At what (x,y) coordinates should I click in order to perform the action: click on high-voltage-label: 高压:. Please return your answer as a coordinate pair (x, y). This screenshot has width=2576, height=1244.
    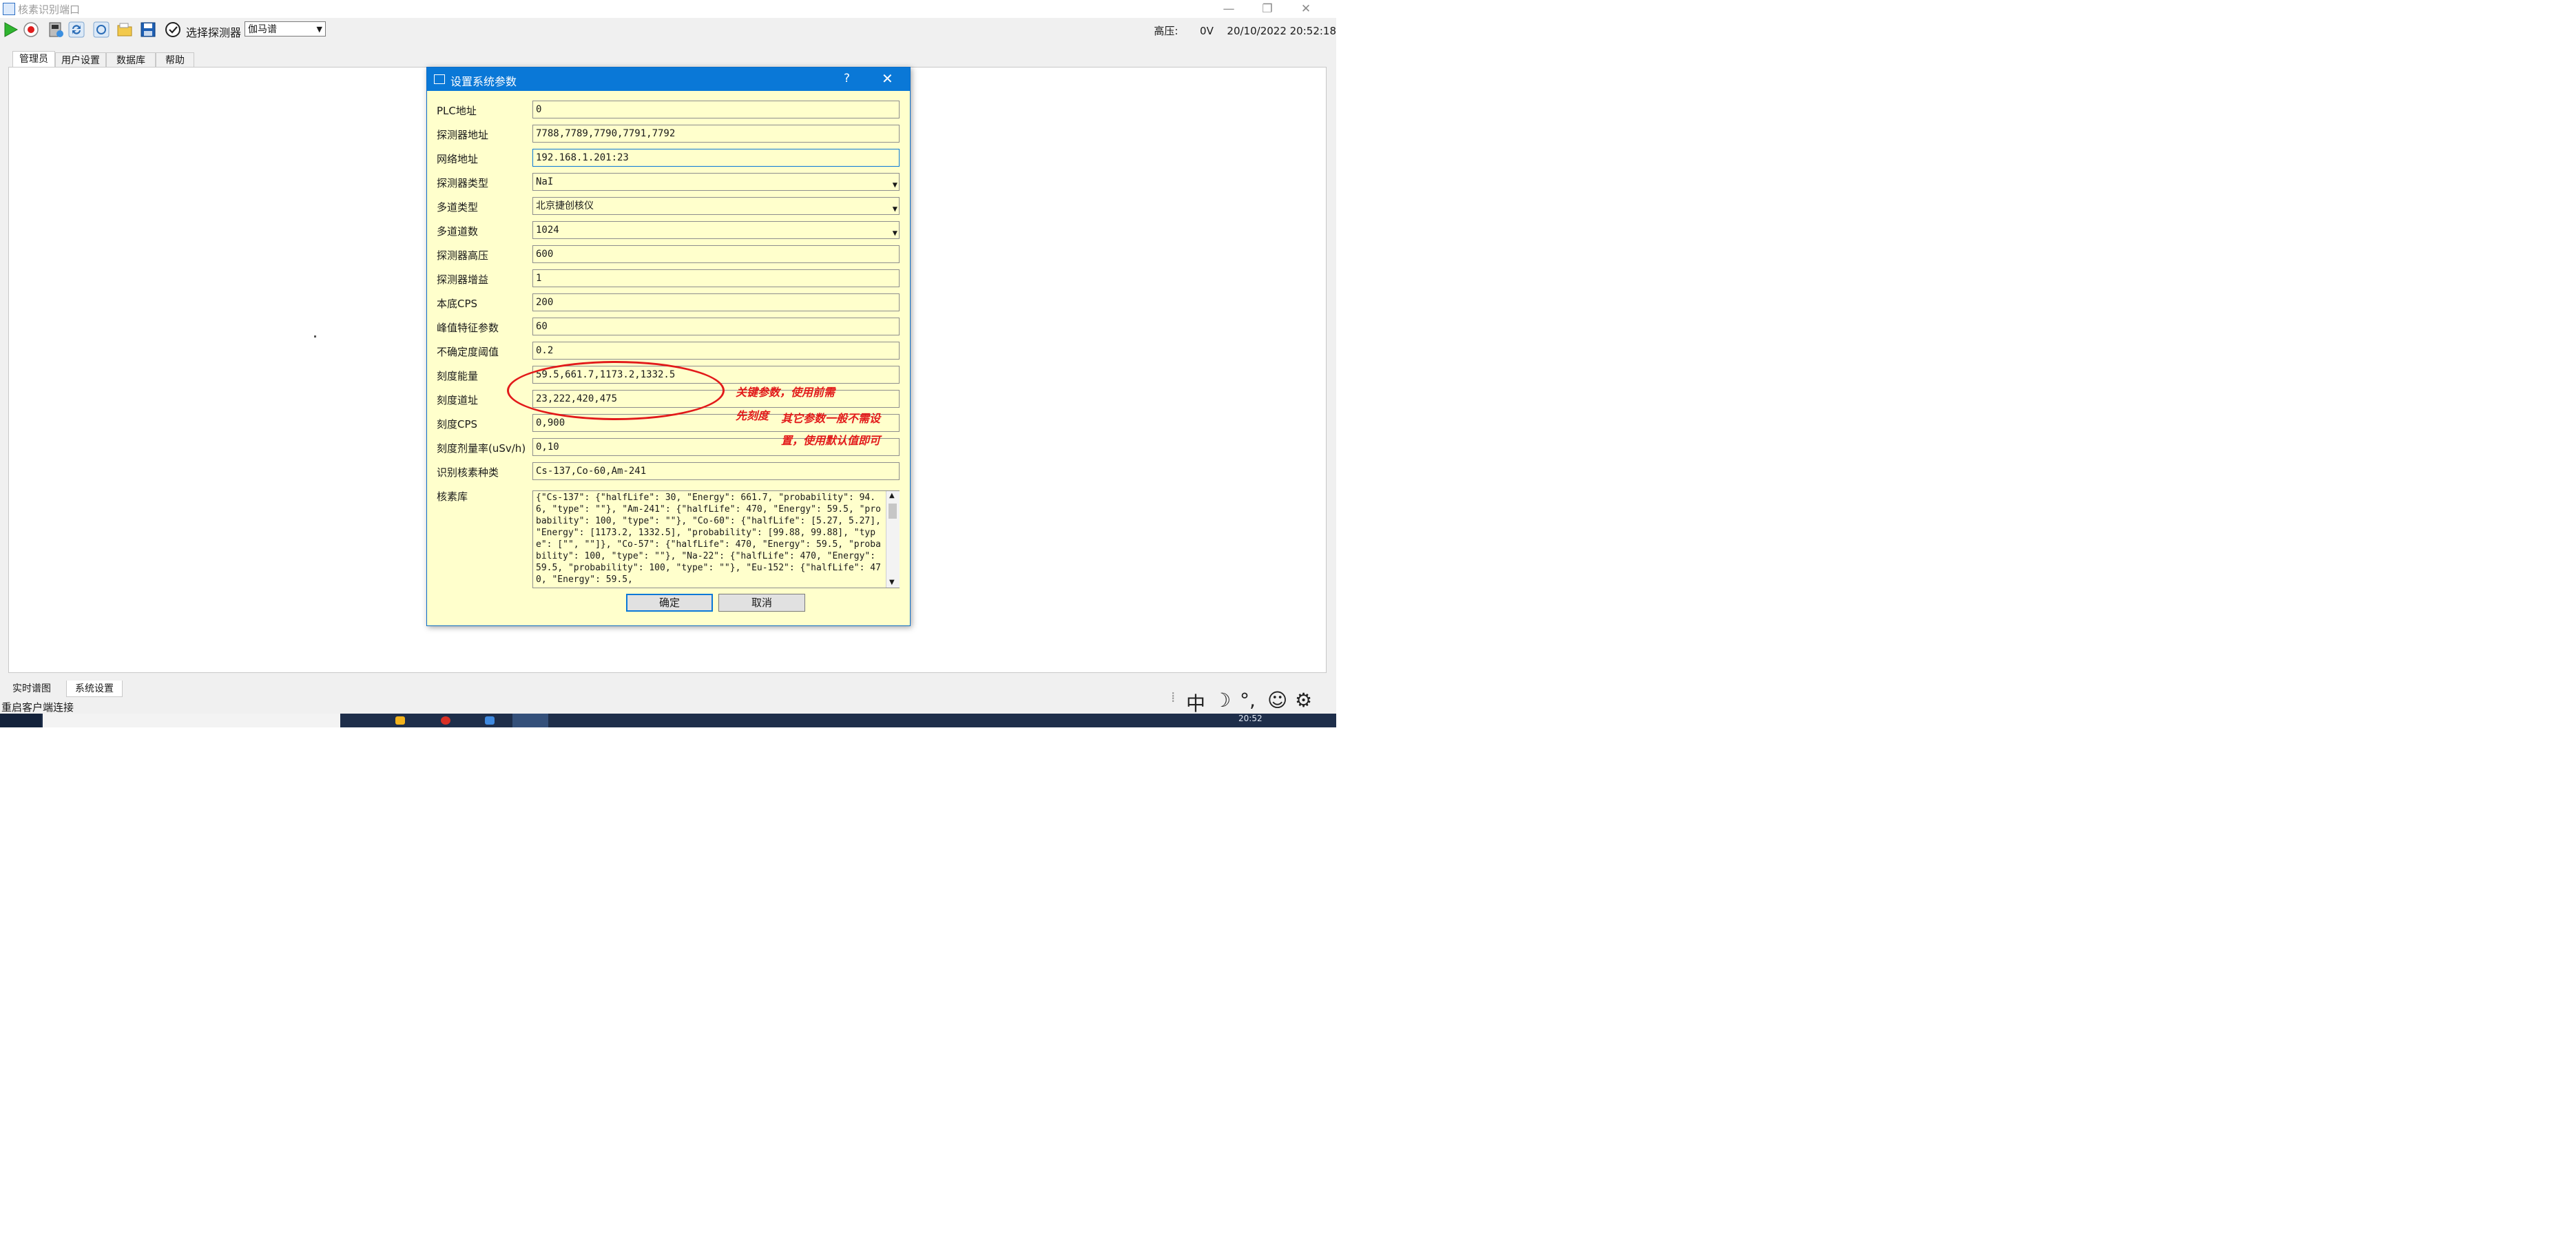
    Looking at the image, I should click on (1166, 31).